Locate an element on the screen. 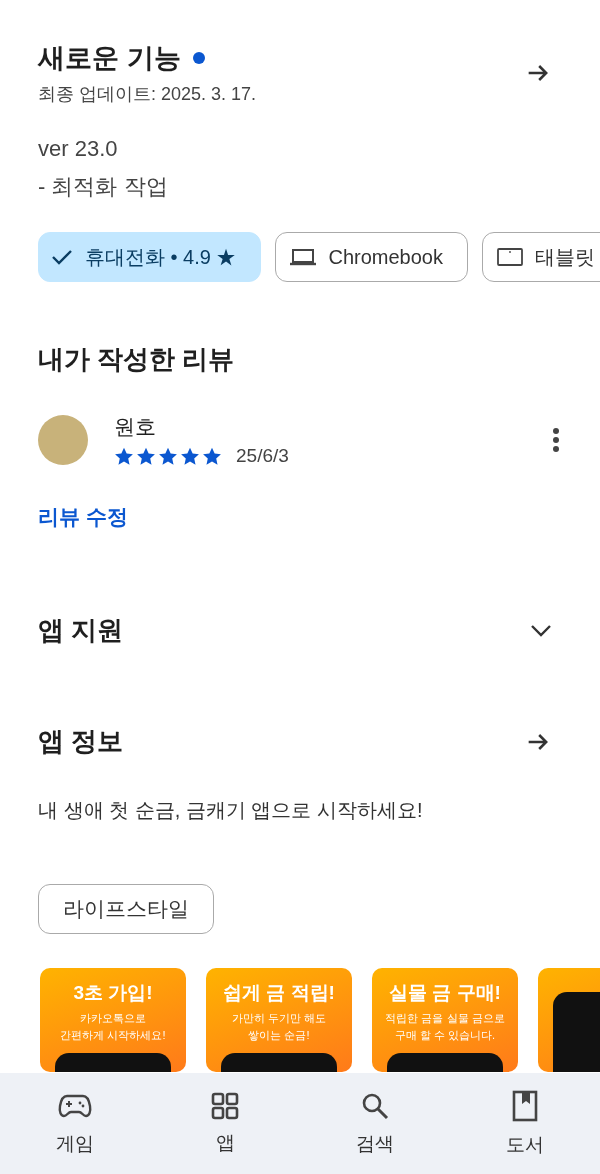 Image resolution: width=600 pixels, height=1174 pixels. device-chip: Chromebook is located at coordinates (371, 257).